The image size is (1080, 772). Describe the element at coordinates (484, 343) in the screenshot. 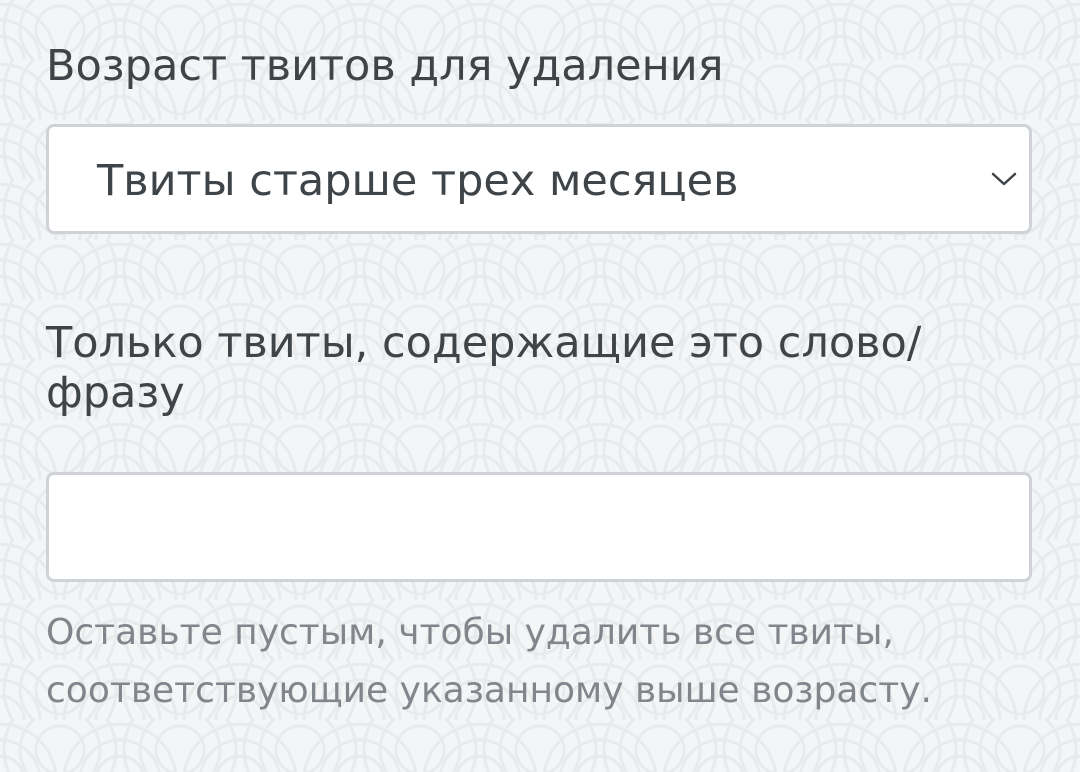

I see `phrase-filter-label-line1: Только твиты, содержащие это слово/` at that location.